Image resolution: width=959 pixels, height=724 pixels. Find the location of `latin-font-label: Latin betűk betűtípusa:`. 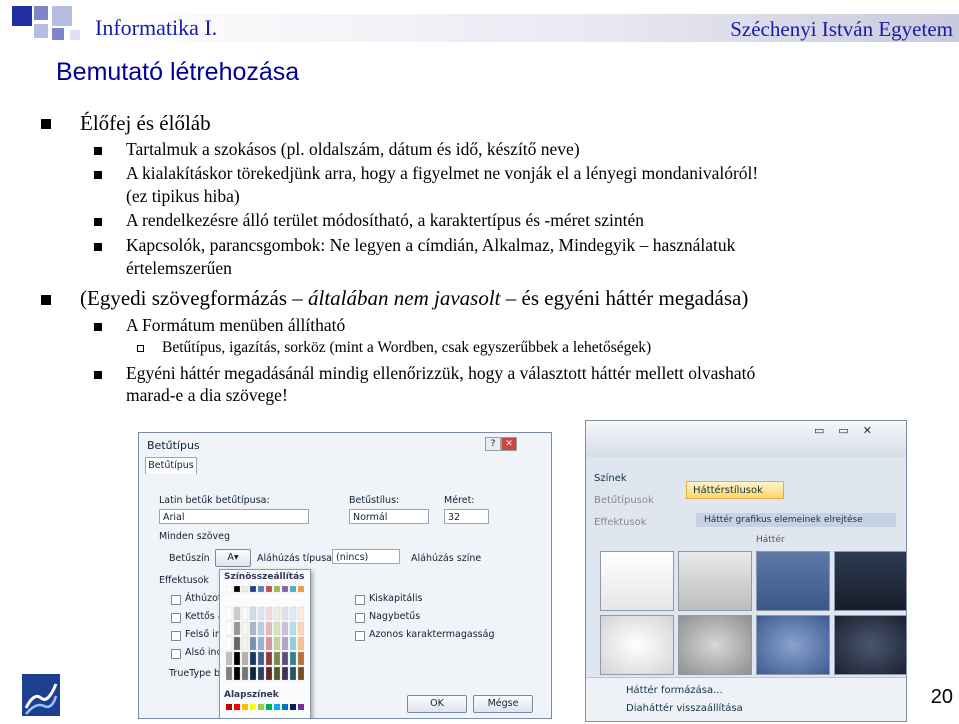

latin-font-label: Latin betűk betűtípusa: is located at coordinates (214, 500).